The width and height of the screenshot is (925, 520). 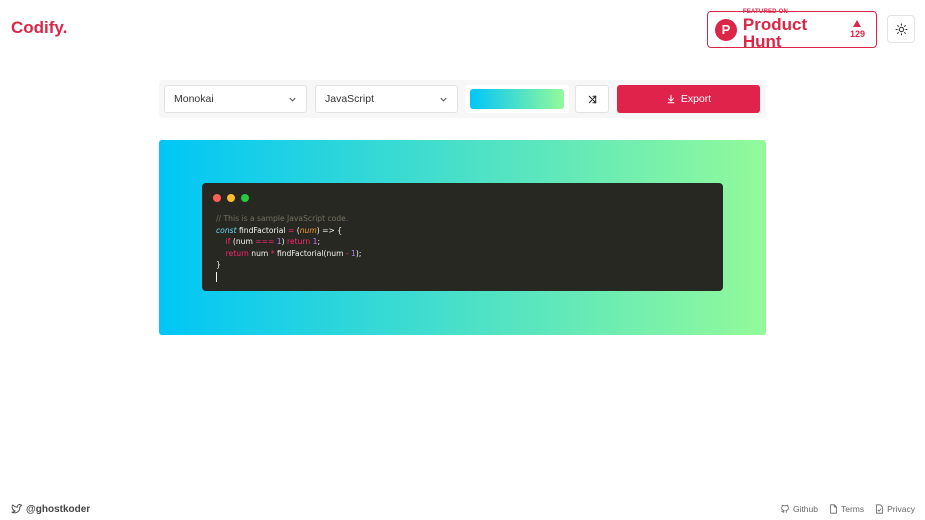 I want to click on download-icon, so click(x=671, y=99).